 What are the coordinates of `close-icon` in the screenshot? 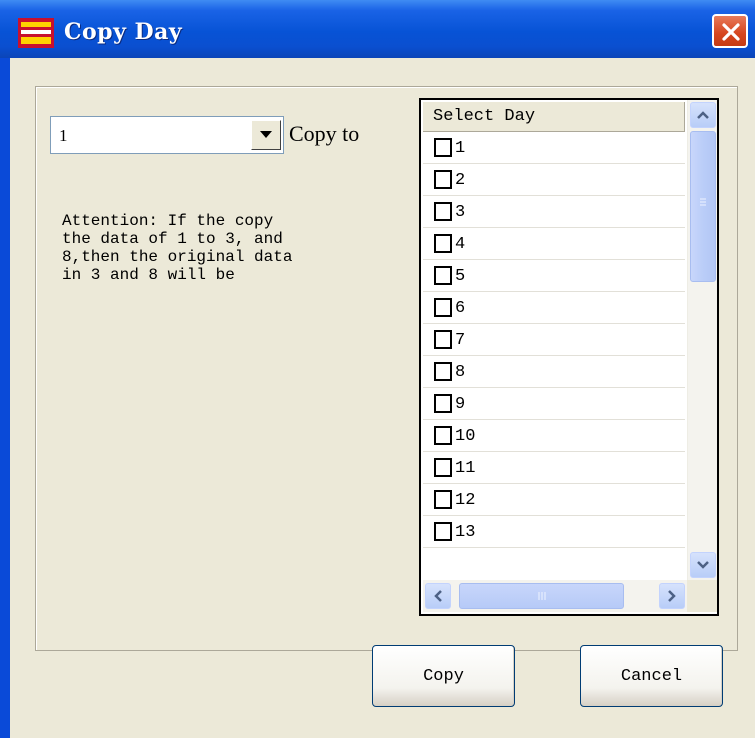 It's located at (731, 32).